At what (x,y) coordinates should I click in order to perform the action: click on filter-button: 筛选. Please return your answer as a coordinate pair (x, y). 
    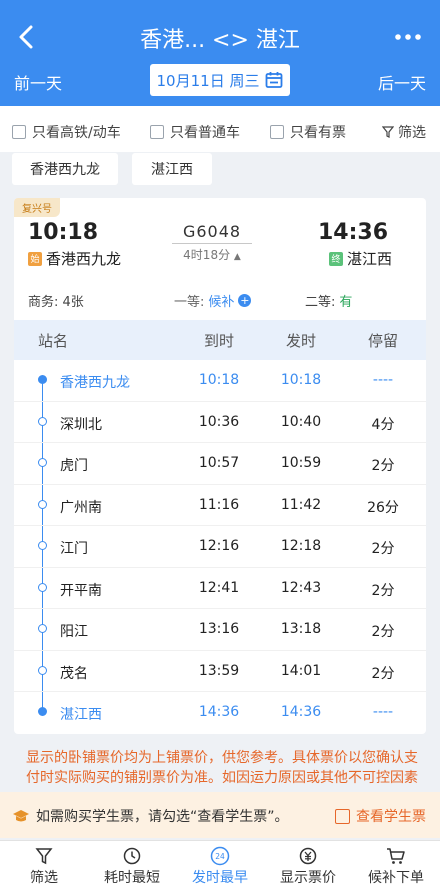
    Looking at the image, I should click on (404, 132).